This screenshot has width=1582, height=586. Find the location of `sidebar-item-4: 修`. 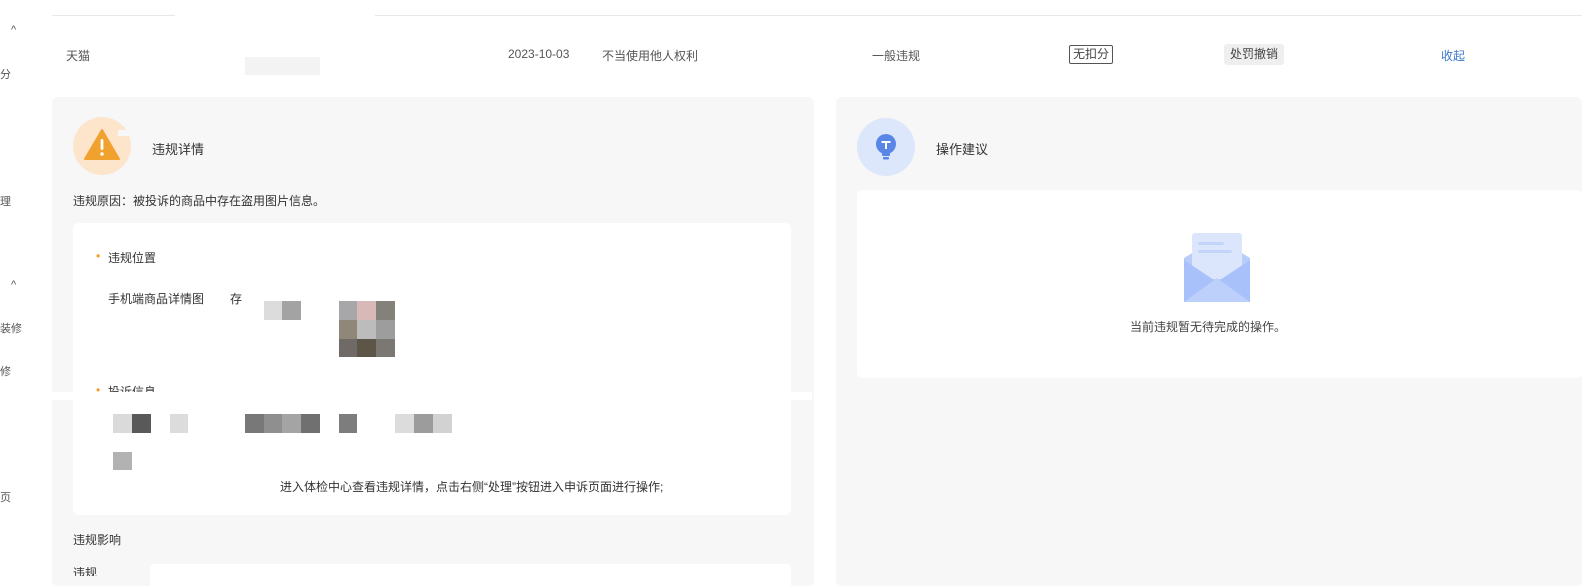

sidebar-item-4: 修 is located at coordinates (5, 371).